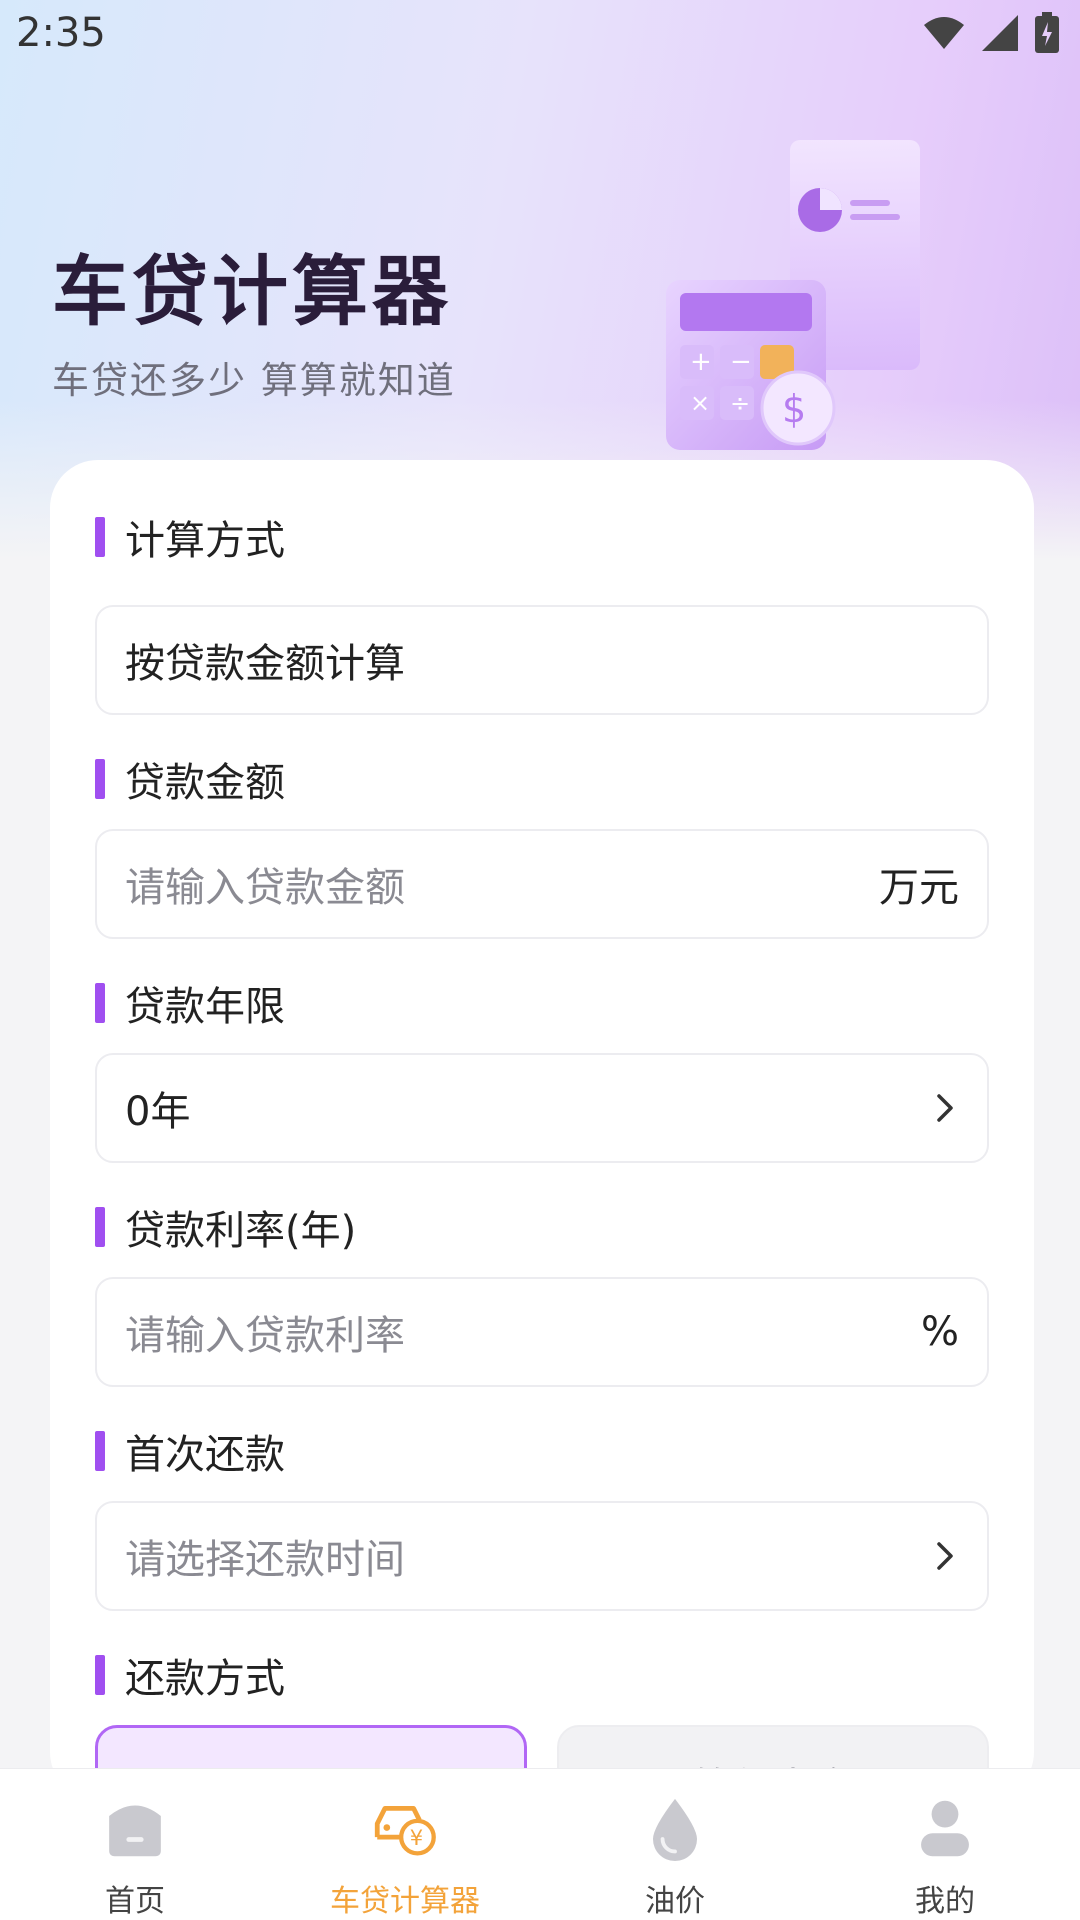 This screenshot has height=1920, width=1080. I want to click on nav-label-oil-price: 油价, so click(675, 1901).